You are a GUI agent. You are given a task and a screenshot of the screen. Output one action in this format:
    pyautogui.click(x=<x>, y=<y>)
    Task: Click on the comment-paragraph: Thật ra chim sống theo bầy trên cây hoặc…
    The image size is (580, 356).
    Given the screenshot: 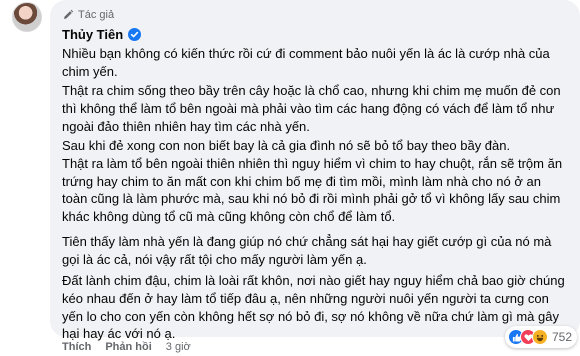 What is the action you would take?
    pyautogui.click(x=311, y=108)
    